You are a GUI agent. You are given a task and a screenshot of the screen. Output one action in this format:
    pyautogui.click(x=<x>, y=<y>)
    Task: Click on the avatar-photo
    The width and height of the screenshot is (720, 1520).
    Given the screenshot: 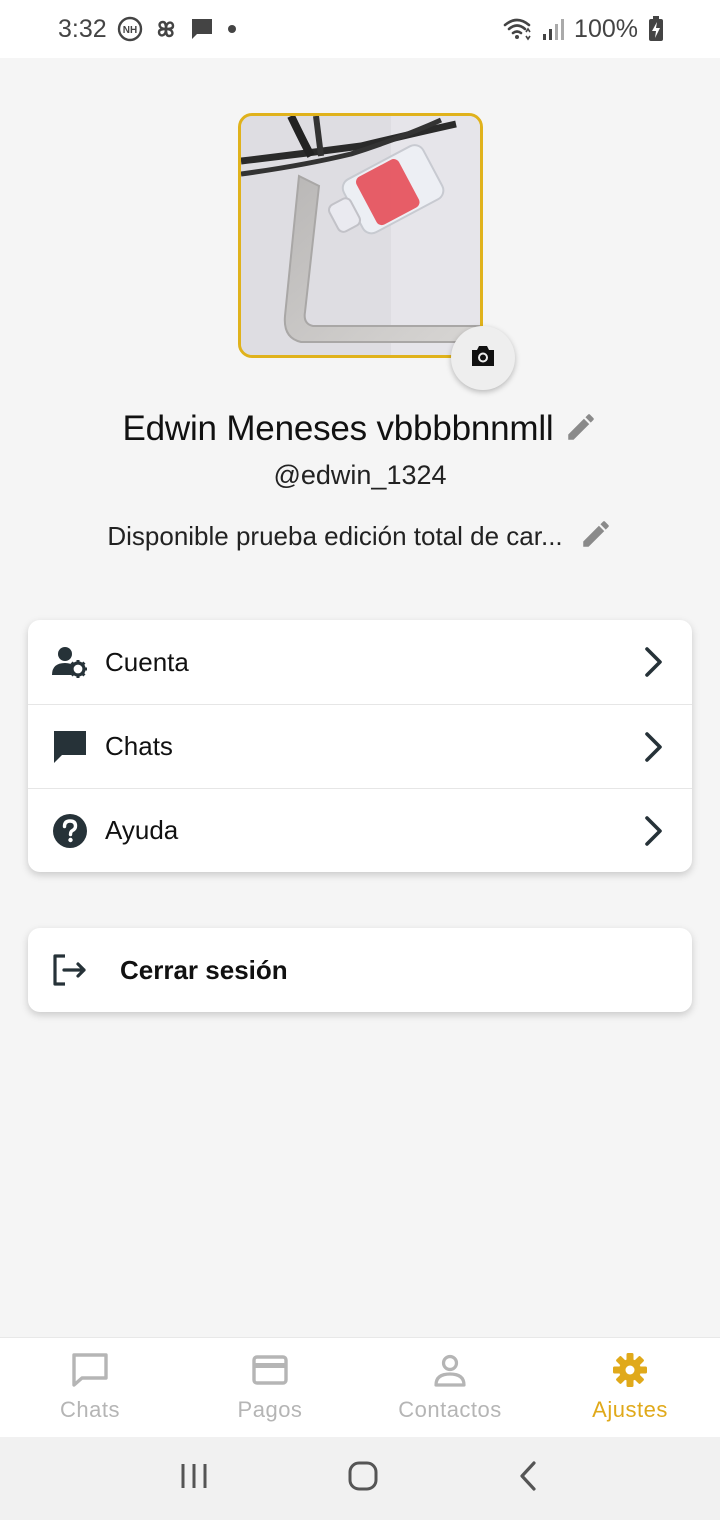 What is the action you would take?
    pyautogui.click(x=360, y=235)
    